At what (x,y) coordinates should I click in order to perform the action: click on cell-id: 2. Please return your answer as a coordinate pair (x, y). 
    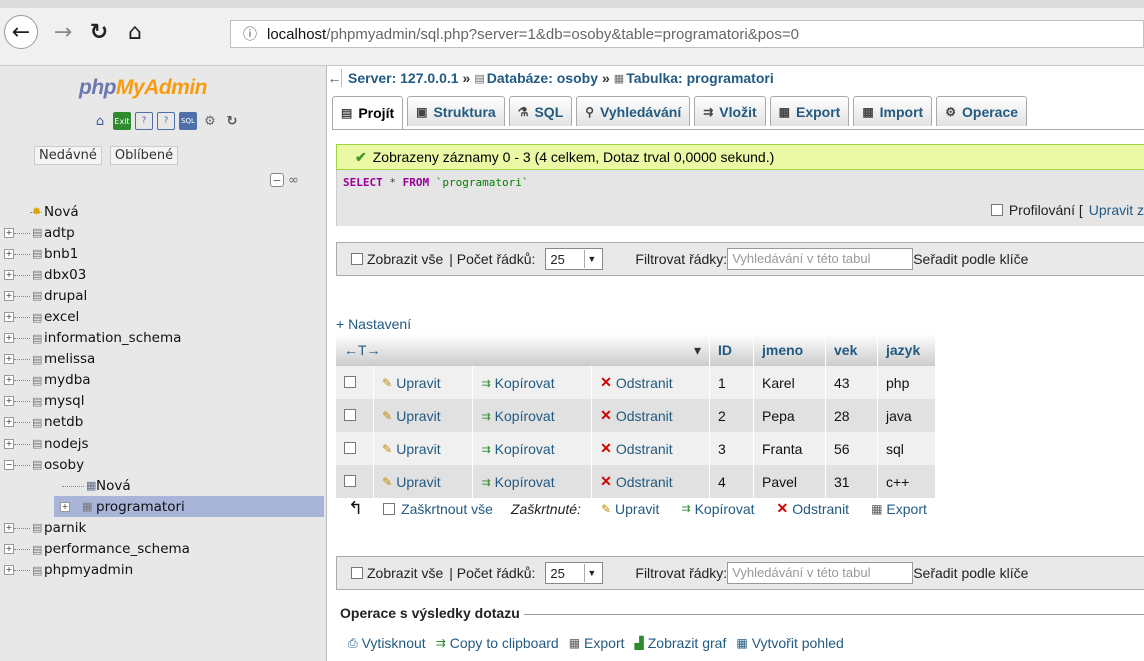
    Looking at the image, I should click on (732, 415).